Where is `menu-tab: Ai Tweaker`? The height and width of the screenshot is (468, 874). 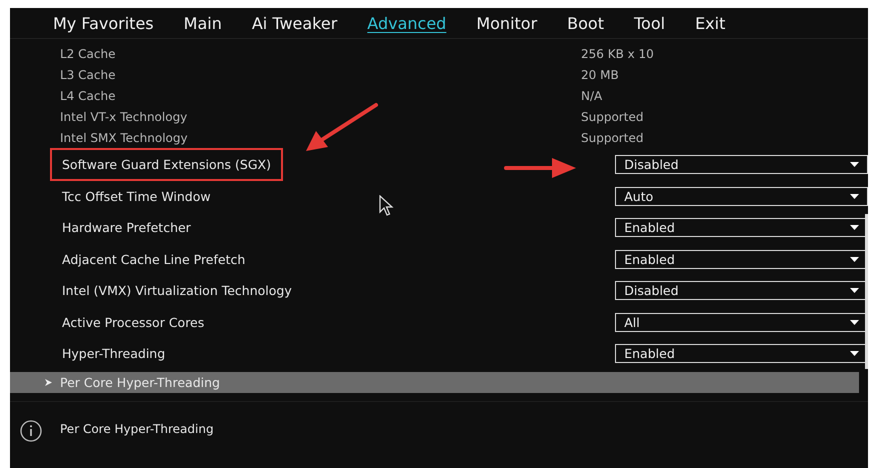
menu-tab: Ai Tweaker is located at coordinates (295, 23).